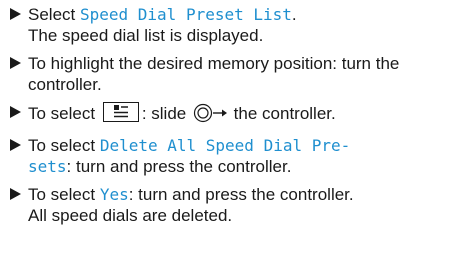  What do you see at coordinates (225, 145) in the screenshot?
I see `menu-item-highlight: Delete All Speed Dial Pre-` at bounding box center [225, 145].